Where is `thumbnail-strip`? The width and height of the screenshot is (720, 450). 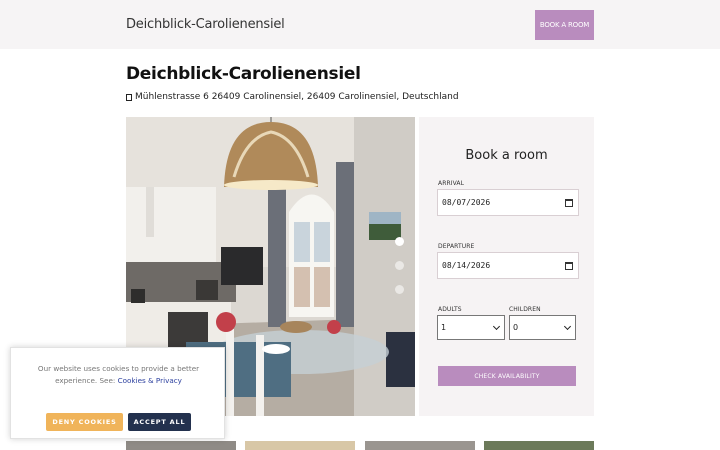 thumbnail-strip is located at coordinates (360, 445).